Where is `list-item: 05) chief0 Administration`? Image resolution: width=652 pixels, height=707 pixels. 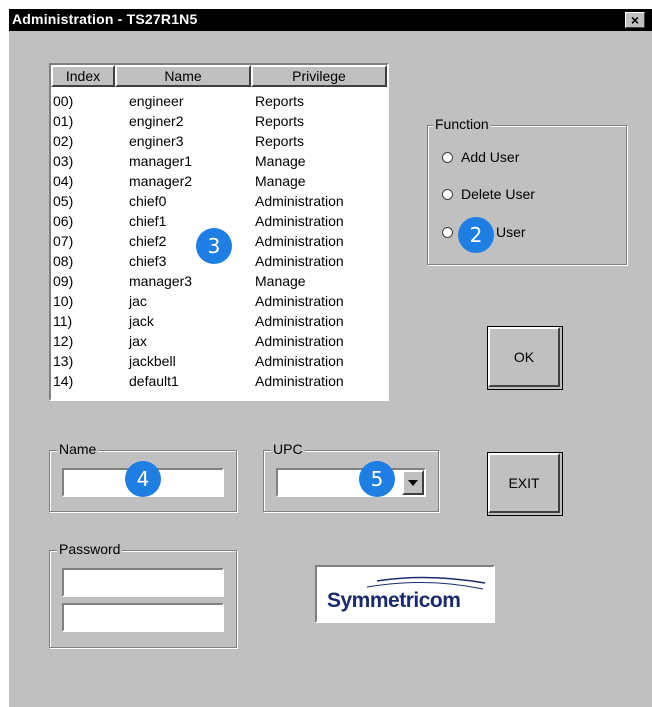 list-item: 05) chief0 Administration is located at coordinates (219, 201).